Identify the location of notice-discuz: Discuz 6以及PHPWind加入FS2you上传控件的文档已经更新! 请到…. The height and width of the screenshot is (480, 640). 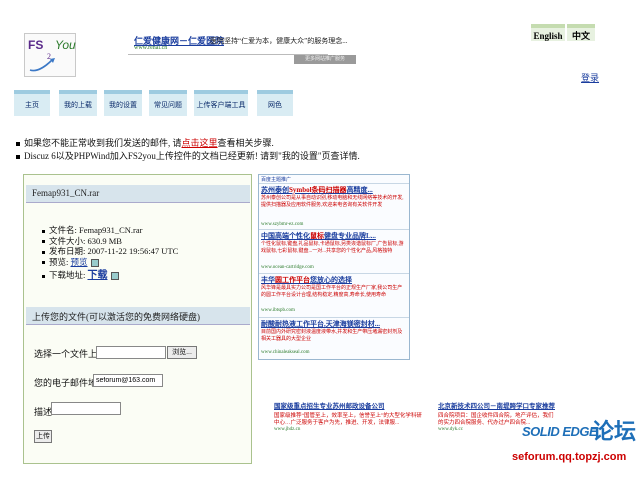
(188, 155).